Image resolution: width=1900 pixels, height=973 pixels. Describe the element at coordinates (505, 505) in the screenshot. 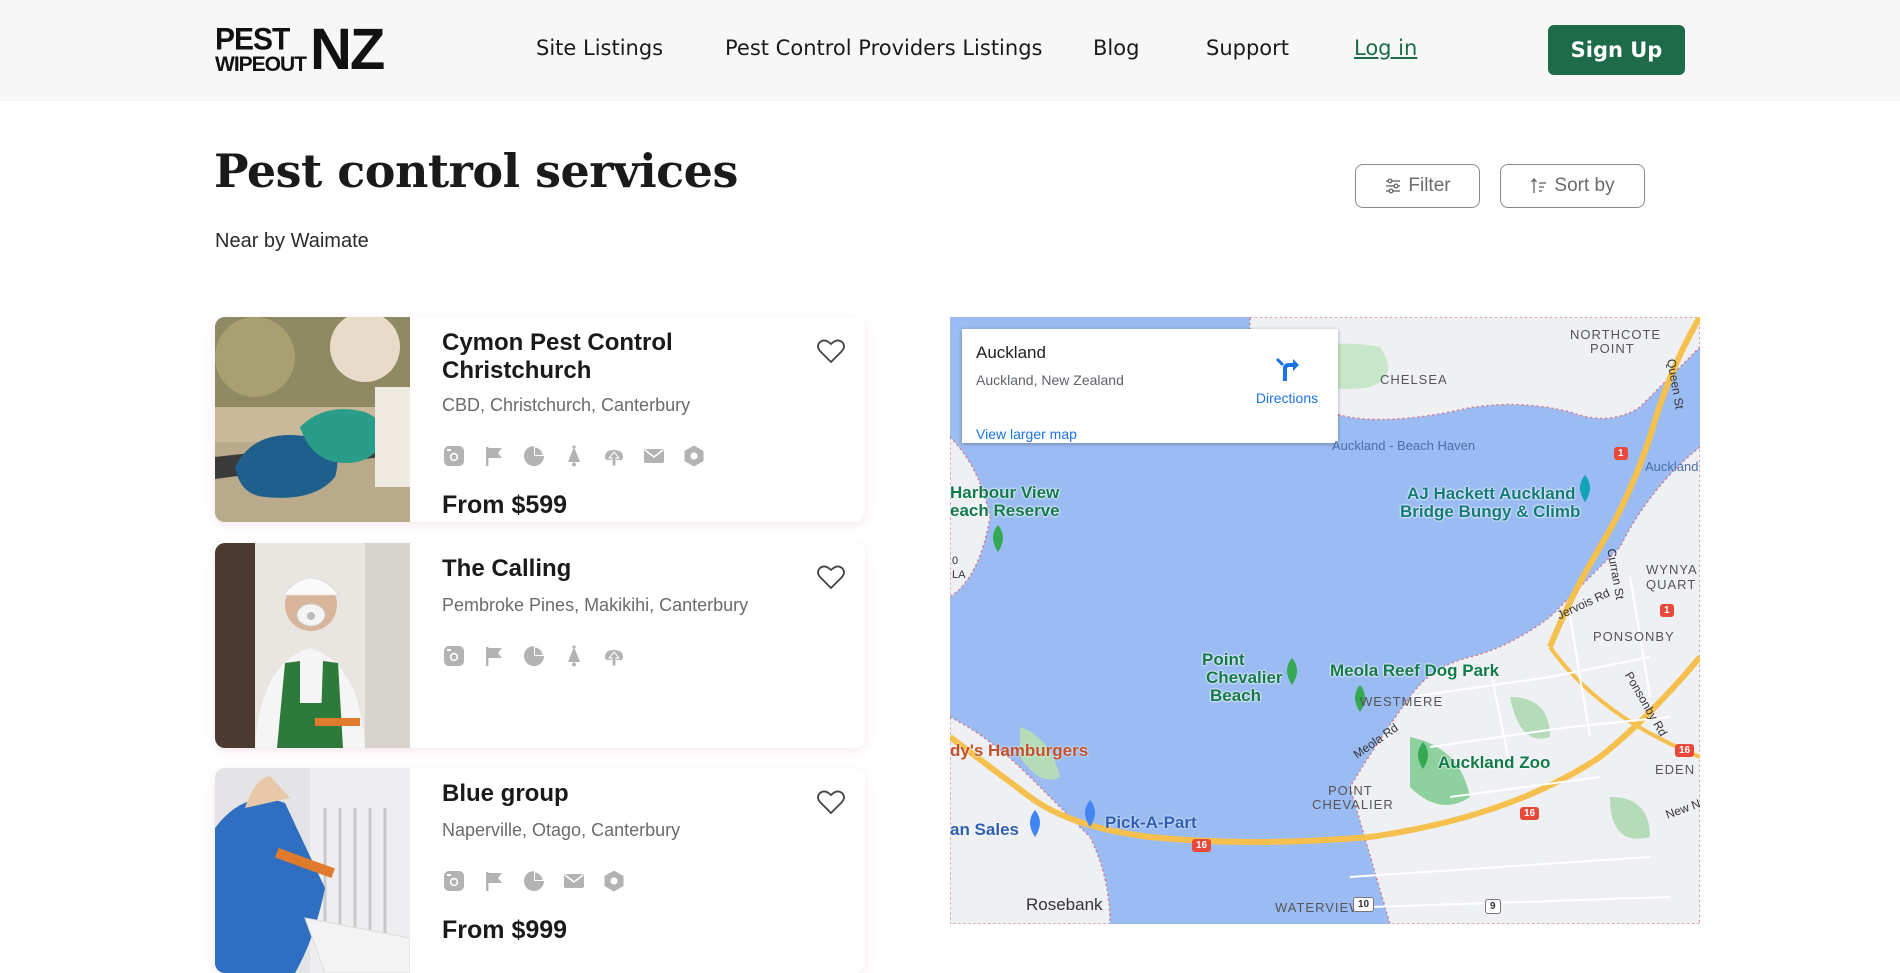

I see `listing-price: From $599` at that location.